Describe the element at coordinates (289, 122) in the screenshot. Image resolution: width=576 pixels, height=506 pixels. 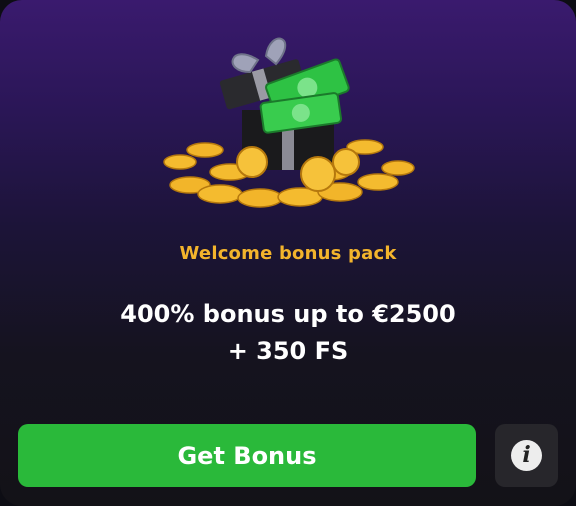
I see `gift-box-with-coins-icon` at that location.